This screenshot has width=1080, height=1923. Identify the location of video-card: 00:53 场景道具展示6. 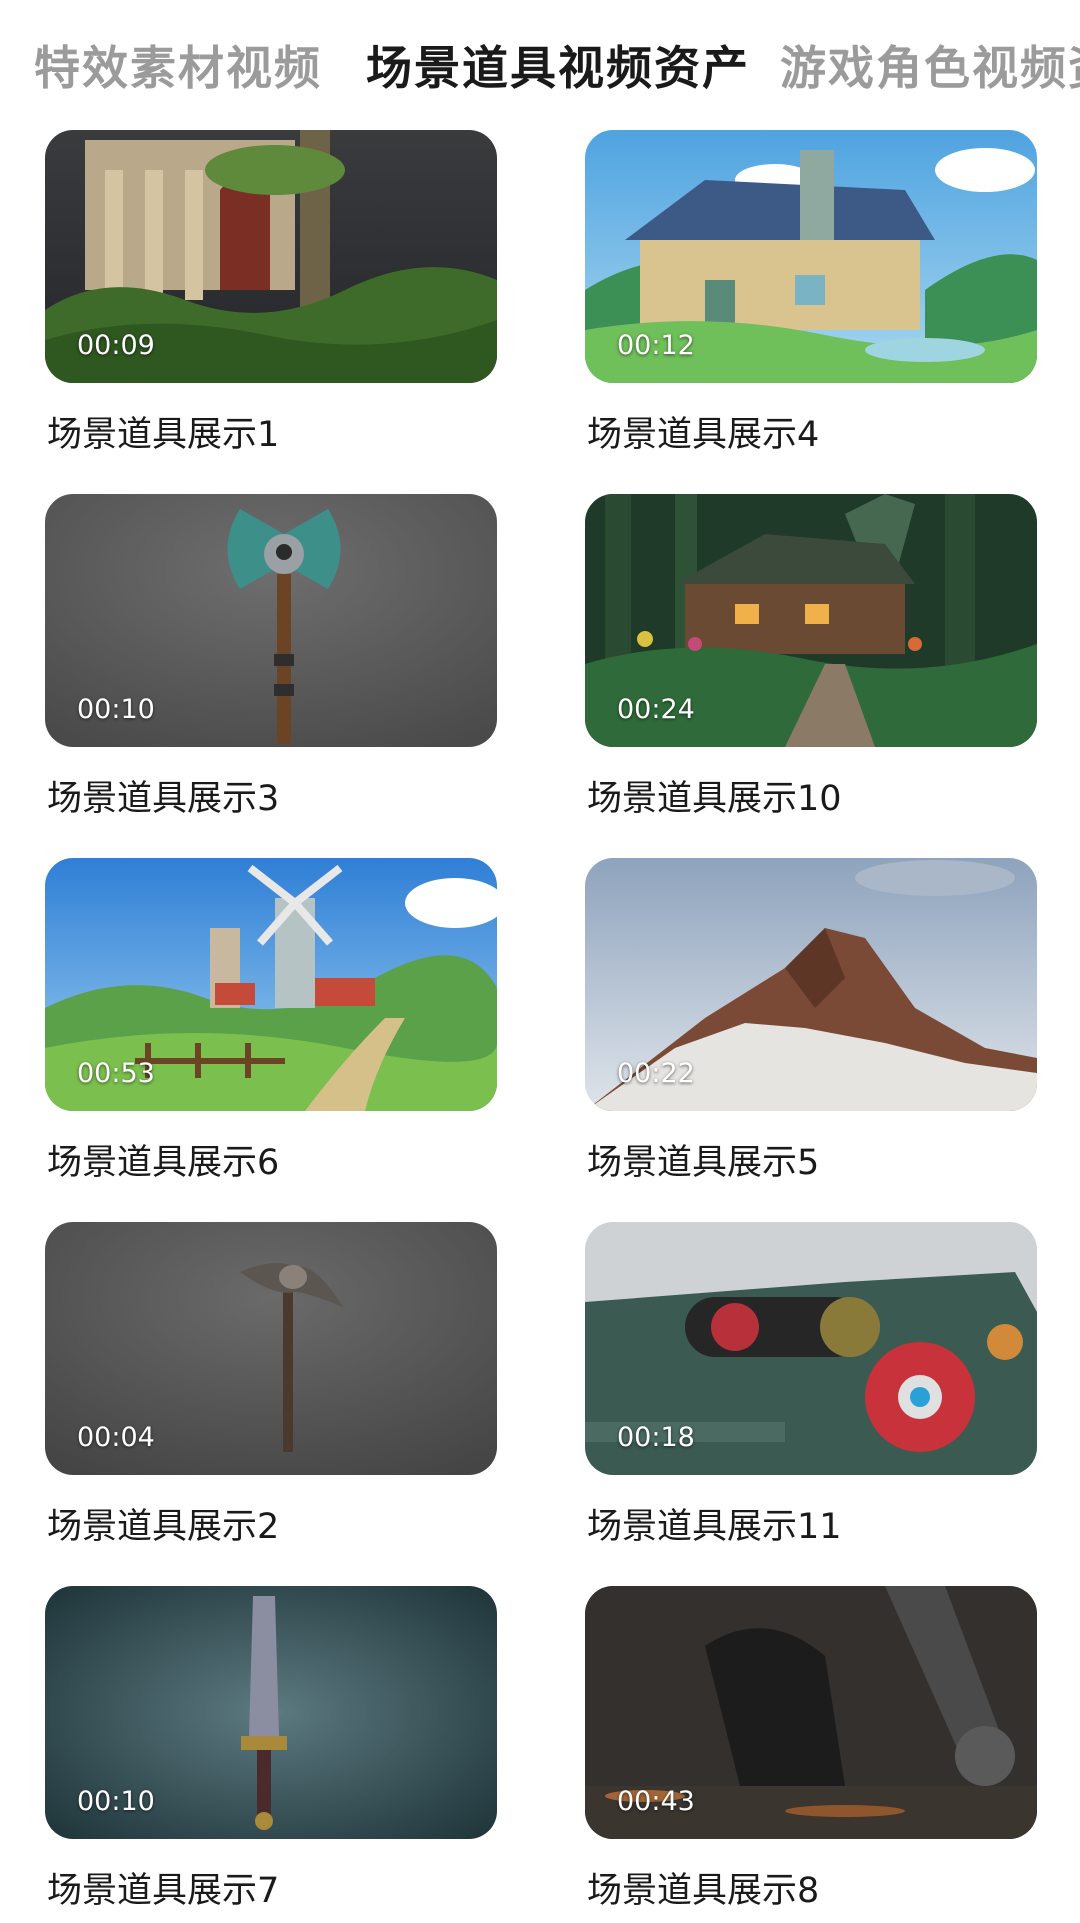
(271, 1023).